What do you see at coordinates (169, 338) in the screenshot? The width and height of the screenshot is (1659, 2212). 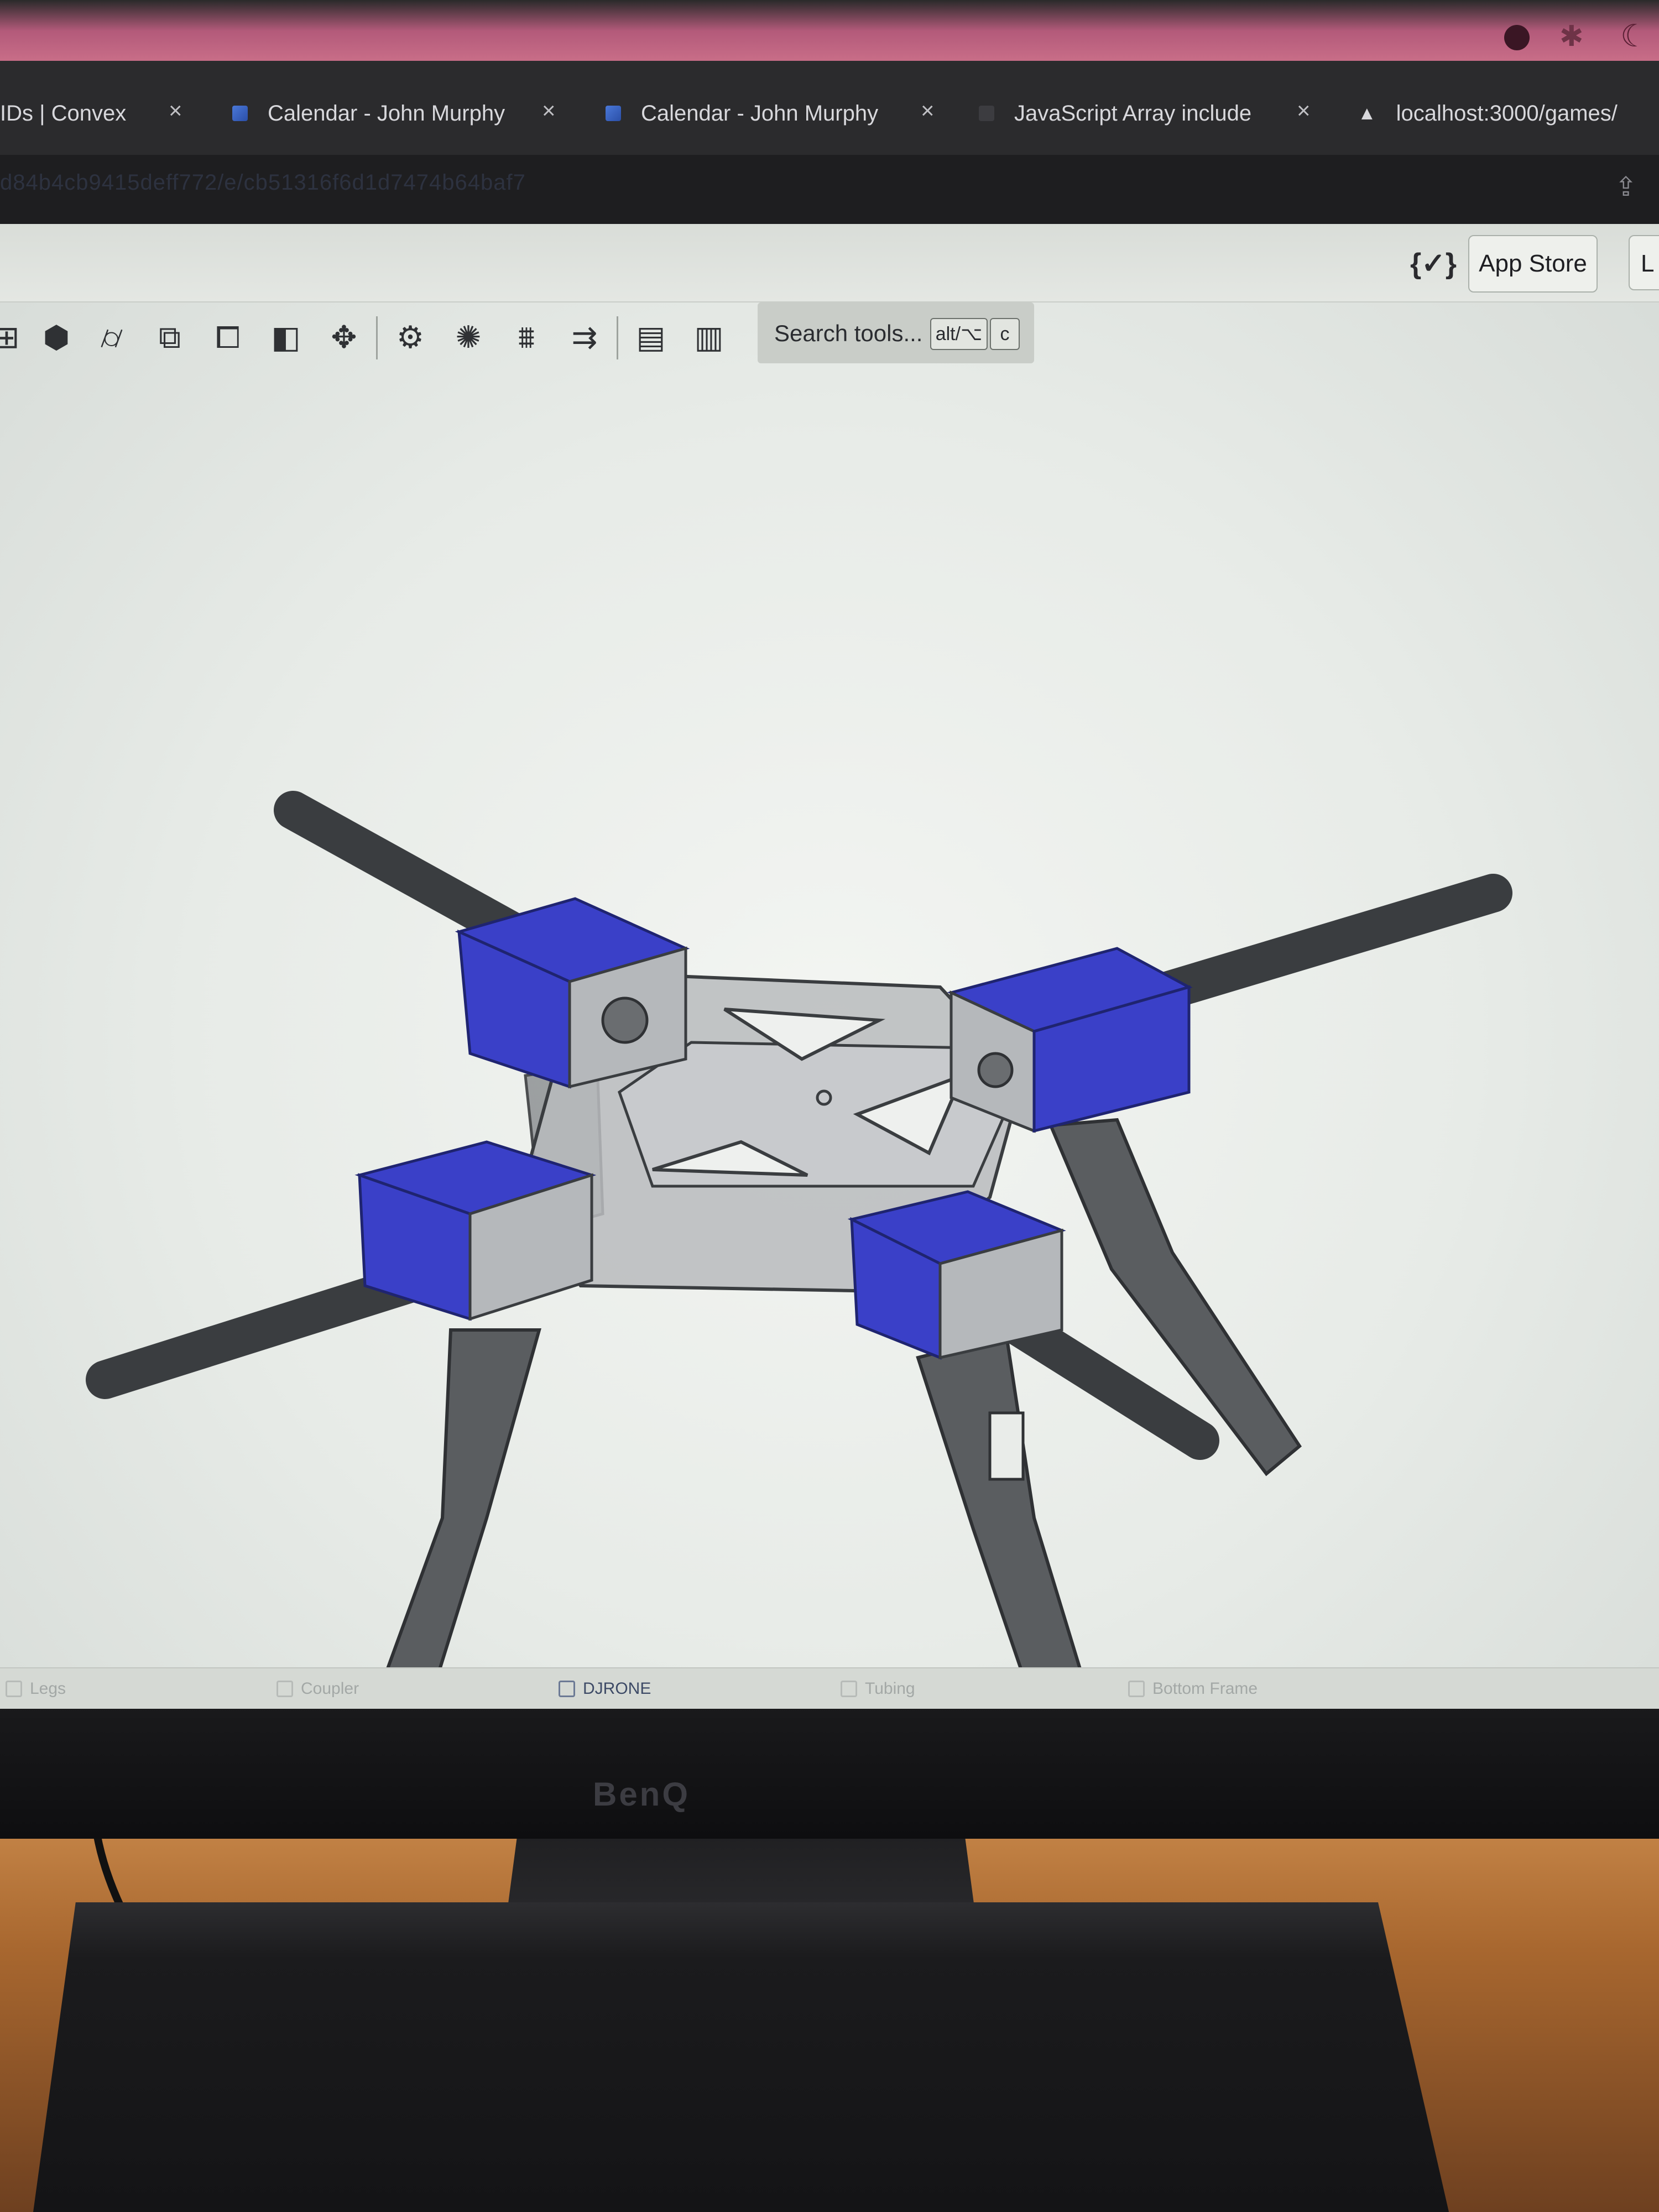 I see `mate-icon: ⧉` at bounding box center [169, 338].